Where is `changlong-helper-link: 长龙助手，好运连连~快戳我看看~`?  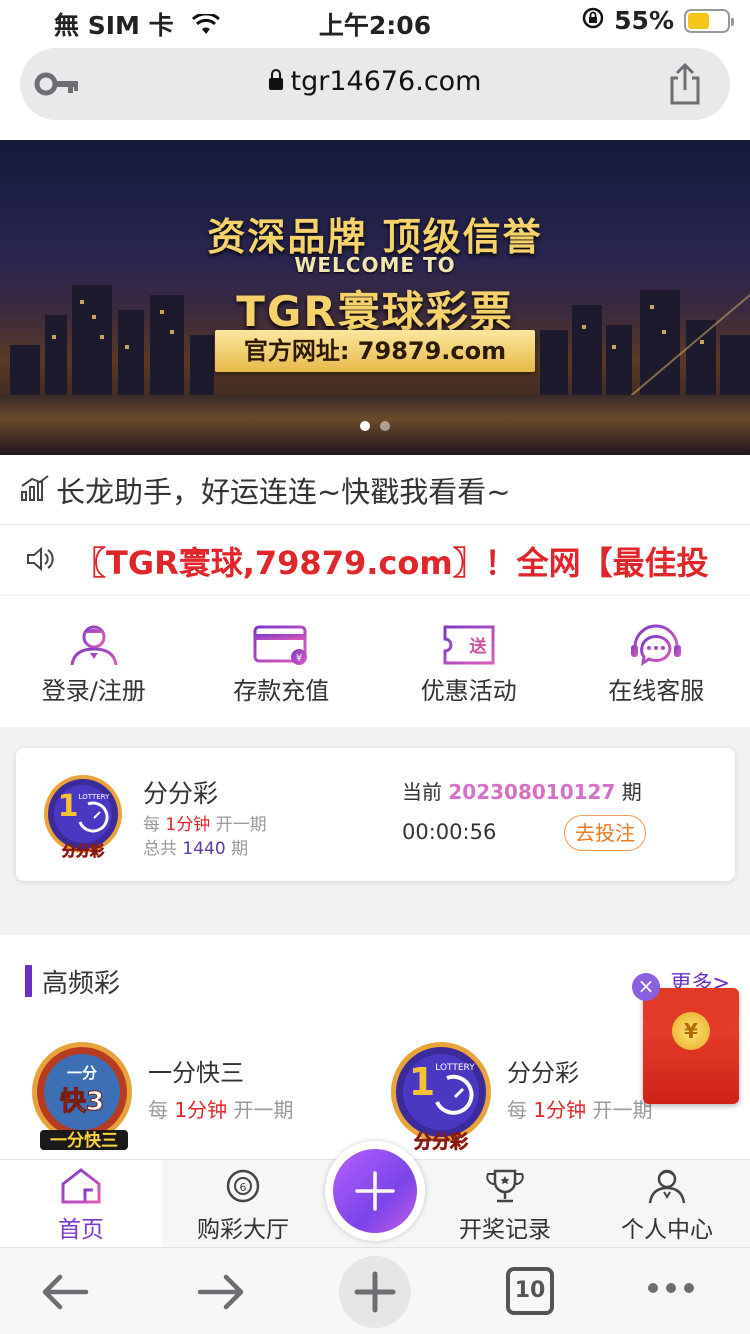 changlong-helper-link: 长龙助手，好运连连~快戳我看看~ is located at coordinates (375, 490).